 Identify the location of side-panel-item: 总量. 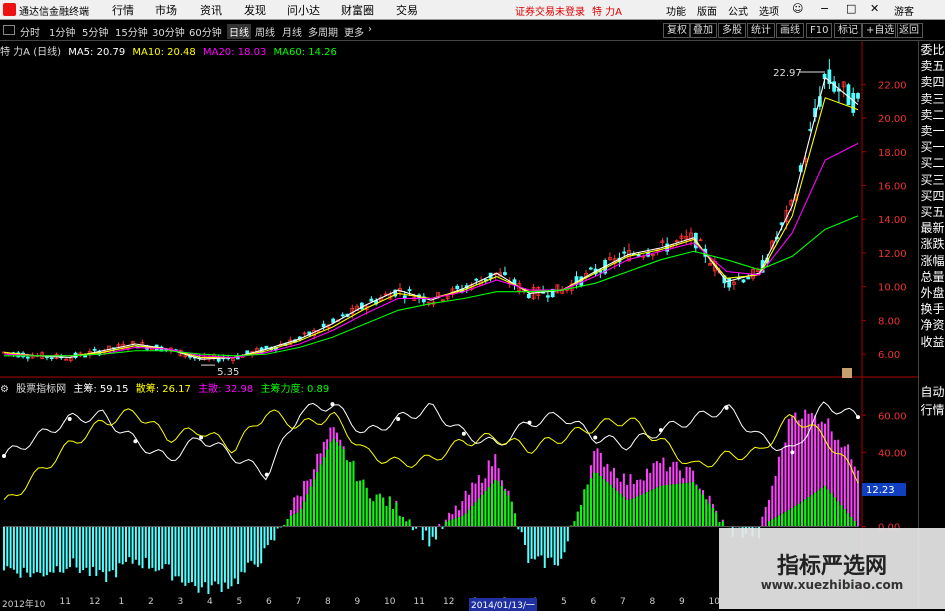
(932, 277).